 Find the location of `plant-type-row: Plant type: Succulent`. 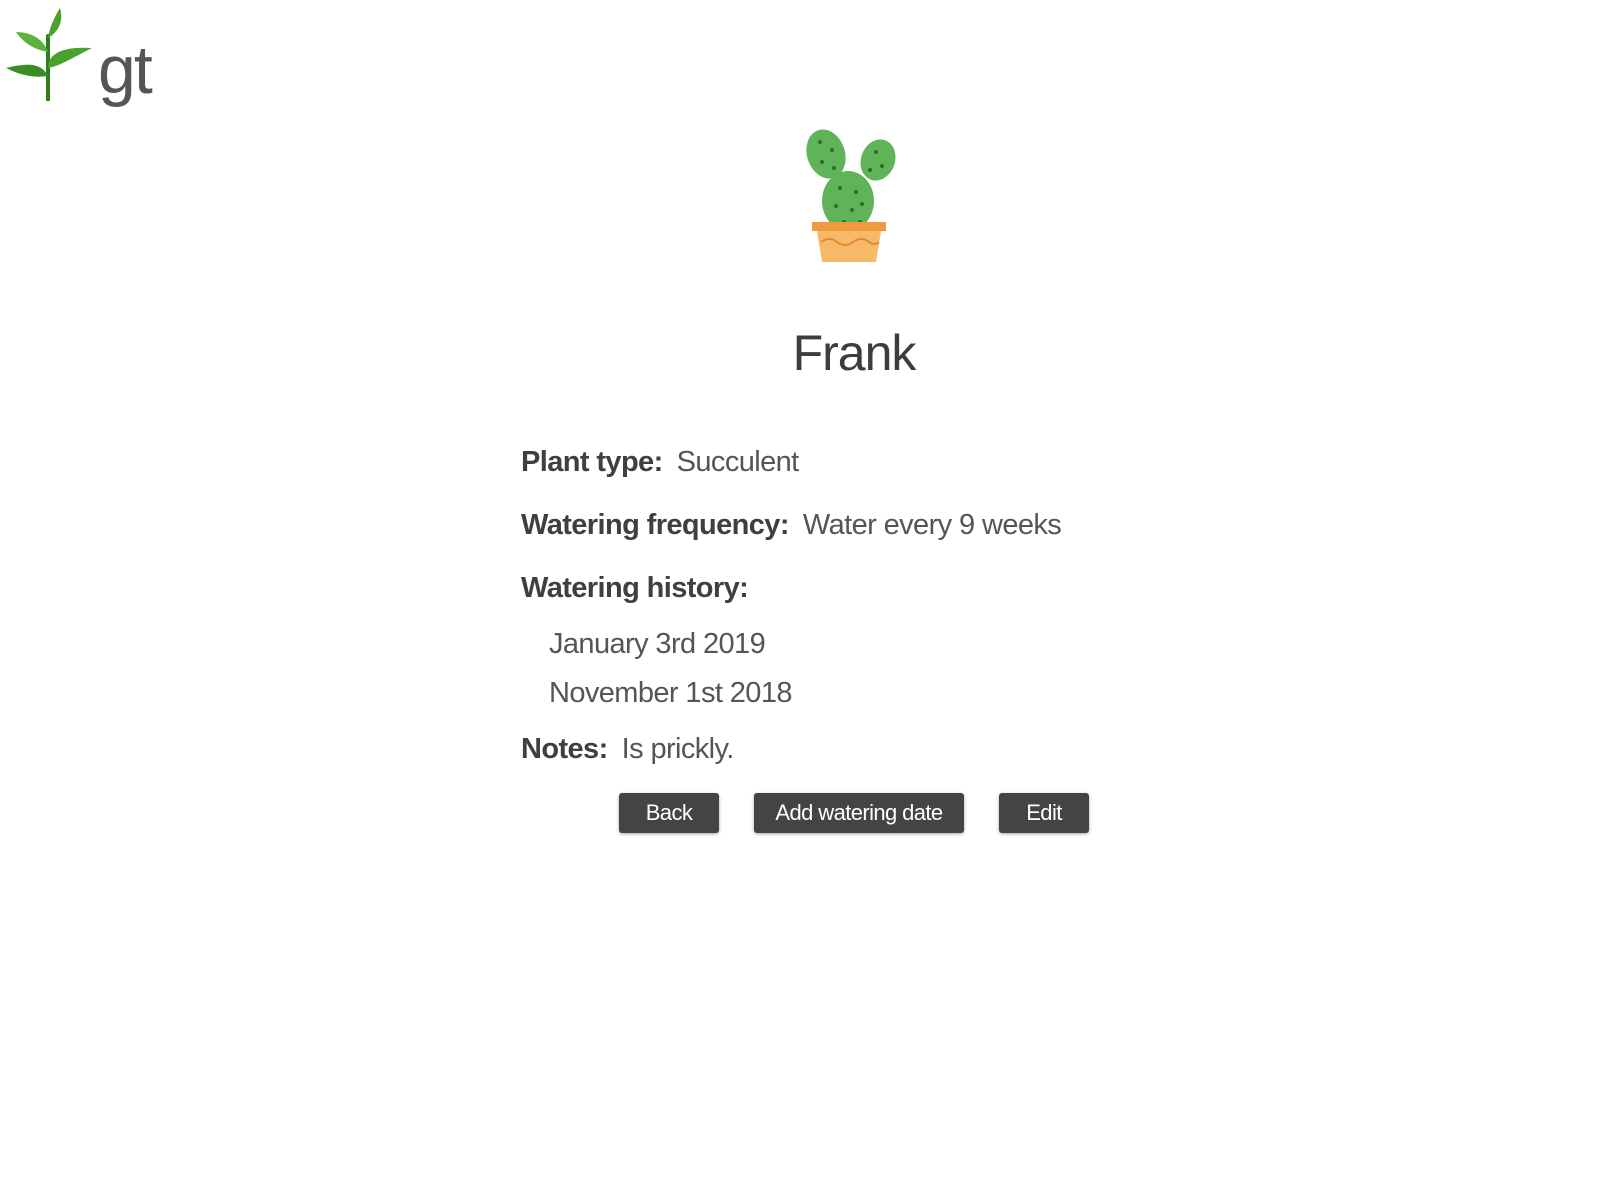

plant-type-row: Plant type: Succulent is located at coordinates (660, 462).